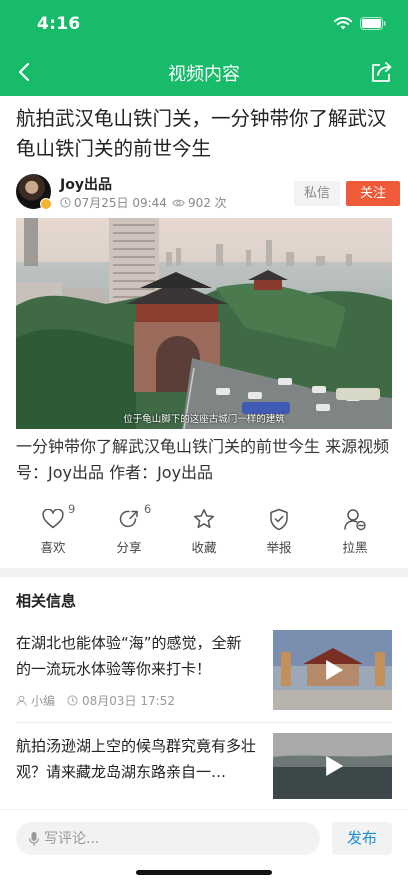 The width and height of the screenshot is (408, 883). What do you see at coordinates (120, 203) in the screenshot?
I see `post-date: 07月25日 09:44` at bounding box center [120, 203].